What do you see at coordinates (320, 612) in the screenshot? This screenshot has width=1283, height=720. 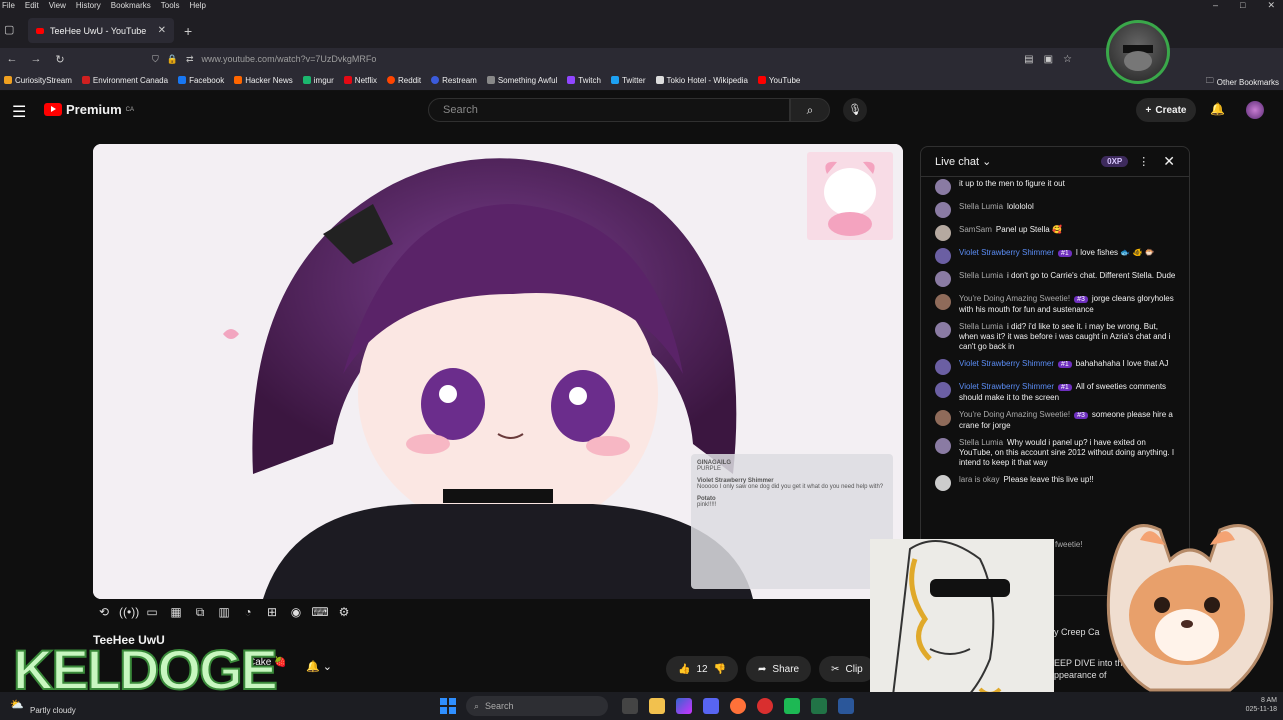 I see `keyboard-icon: ⌨` at bounding box center [320, 612].